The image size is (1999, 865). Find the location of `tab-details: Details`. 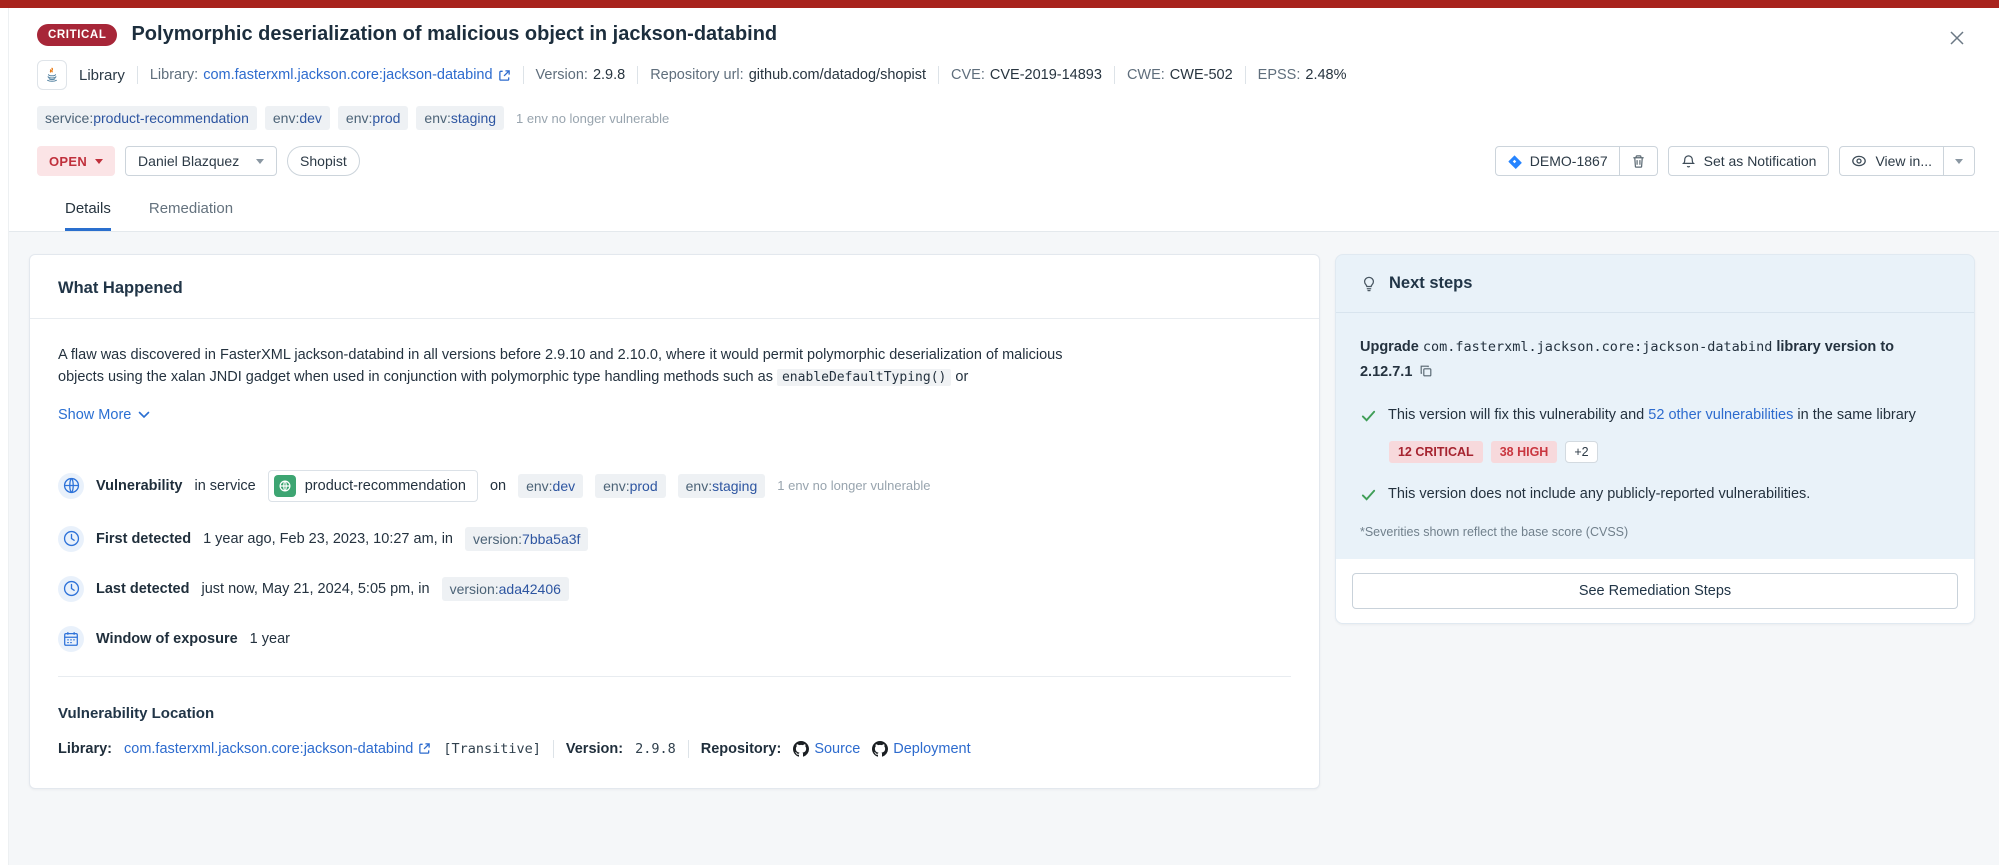

tab-details: Details is located at coordinates (88, 215).